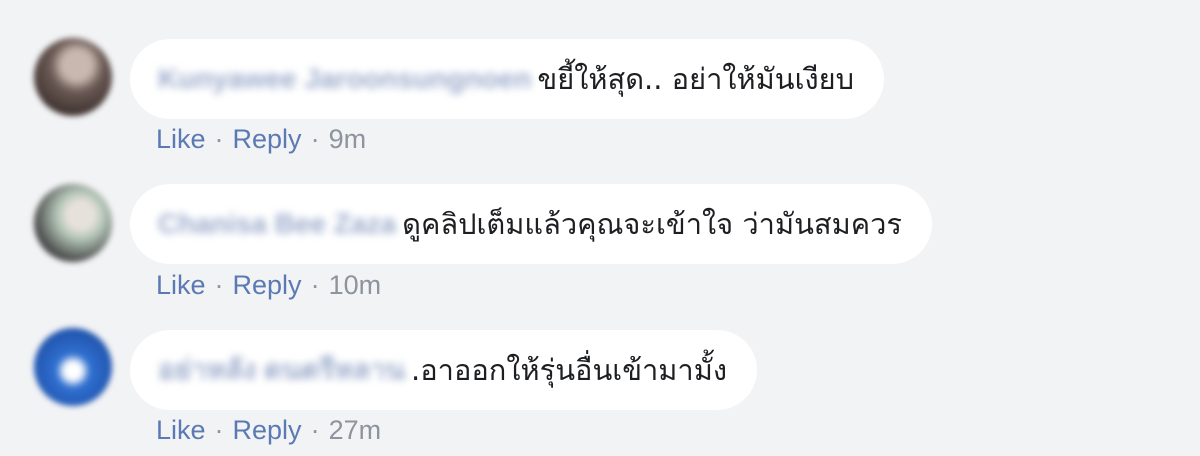 The width and height of the screenshot is (1200, 456). Describe the element at coordinates (355, 285) in the screenshot. I see `comment-timestamp: 10m` at that location.